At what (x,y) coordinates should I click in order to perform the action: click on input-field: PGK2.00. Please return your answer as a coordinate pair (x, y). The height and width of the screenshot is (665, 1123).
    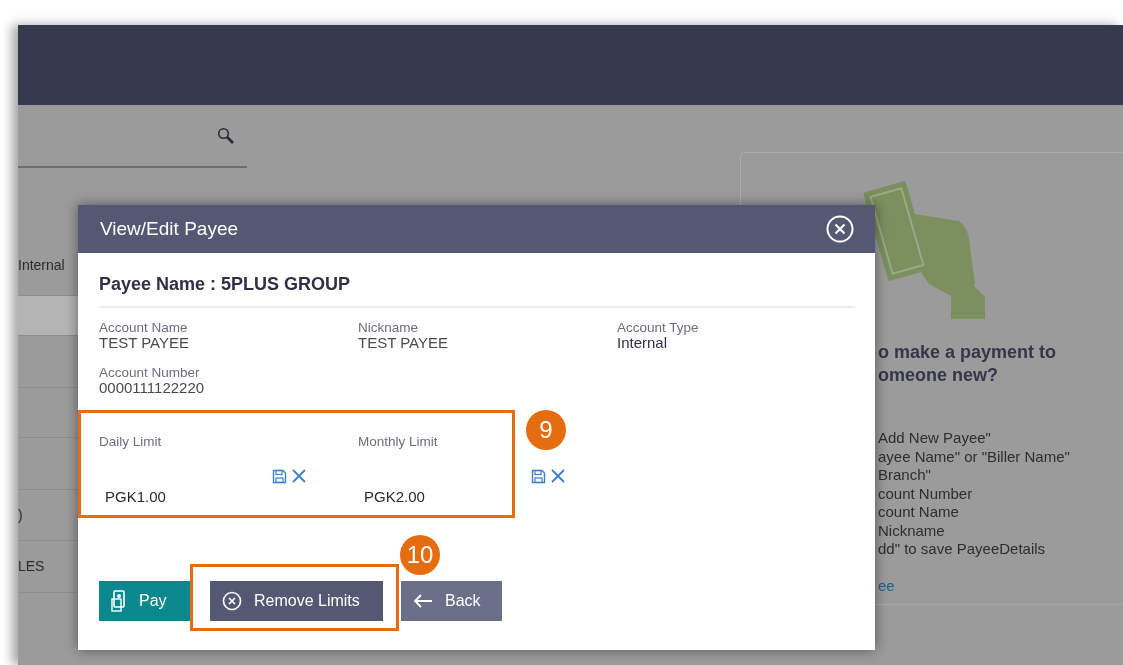
    Looking at the image, I should click on (443, 497).